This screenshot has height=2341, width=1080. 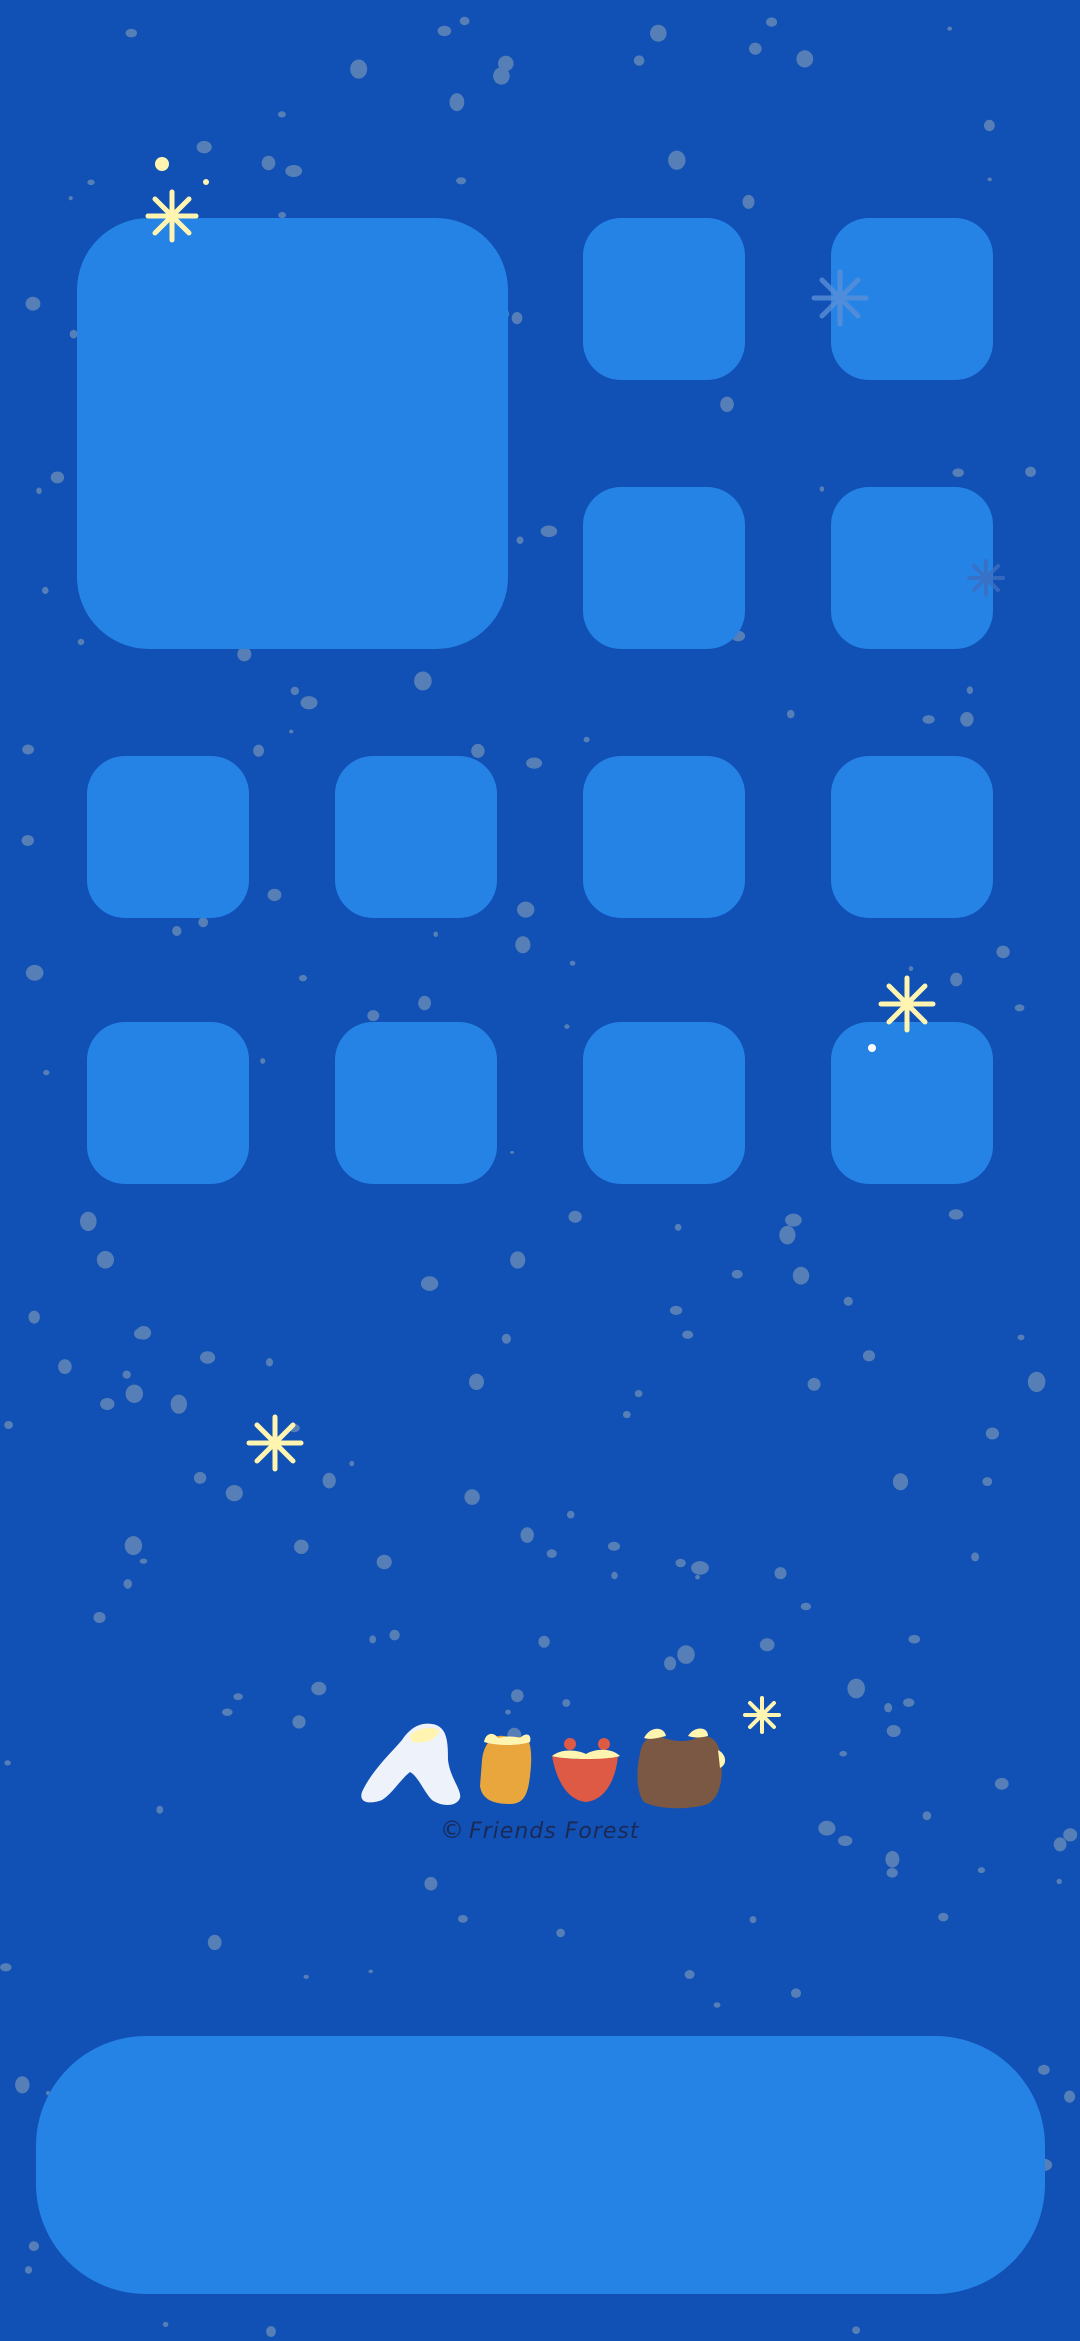 I want to click on credit-label: Friends Forest, so click(x=554, y=1831).